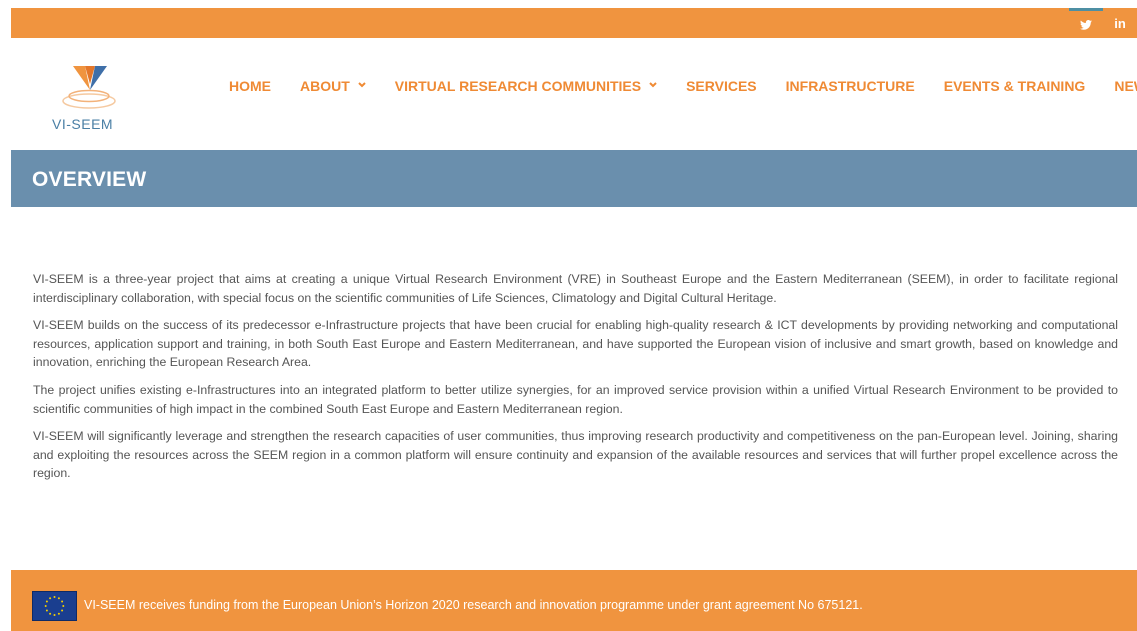 The height and width of the screenshot is (631, 1137). I want to click on site-logo: VI-SEEM, so click(94, 97).